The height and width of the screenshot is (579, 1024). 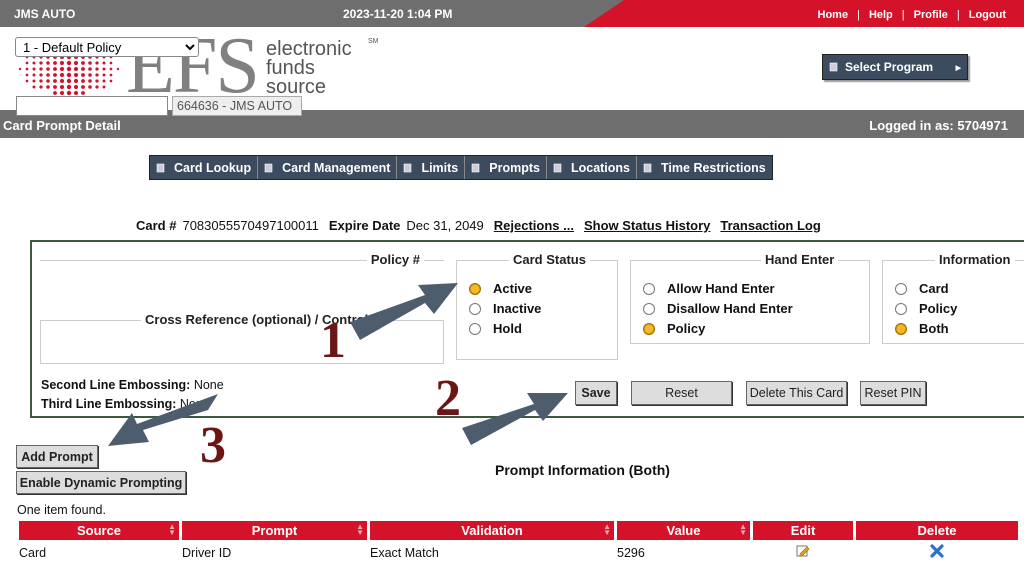 I want to click on delete-card-button: Delete This Card, so click(x=796, y=393).